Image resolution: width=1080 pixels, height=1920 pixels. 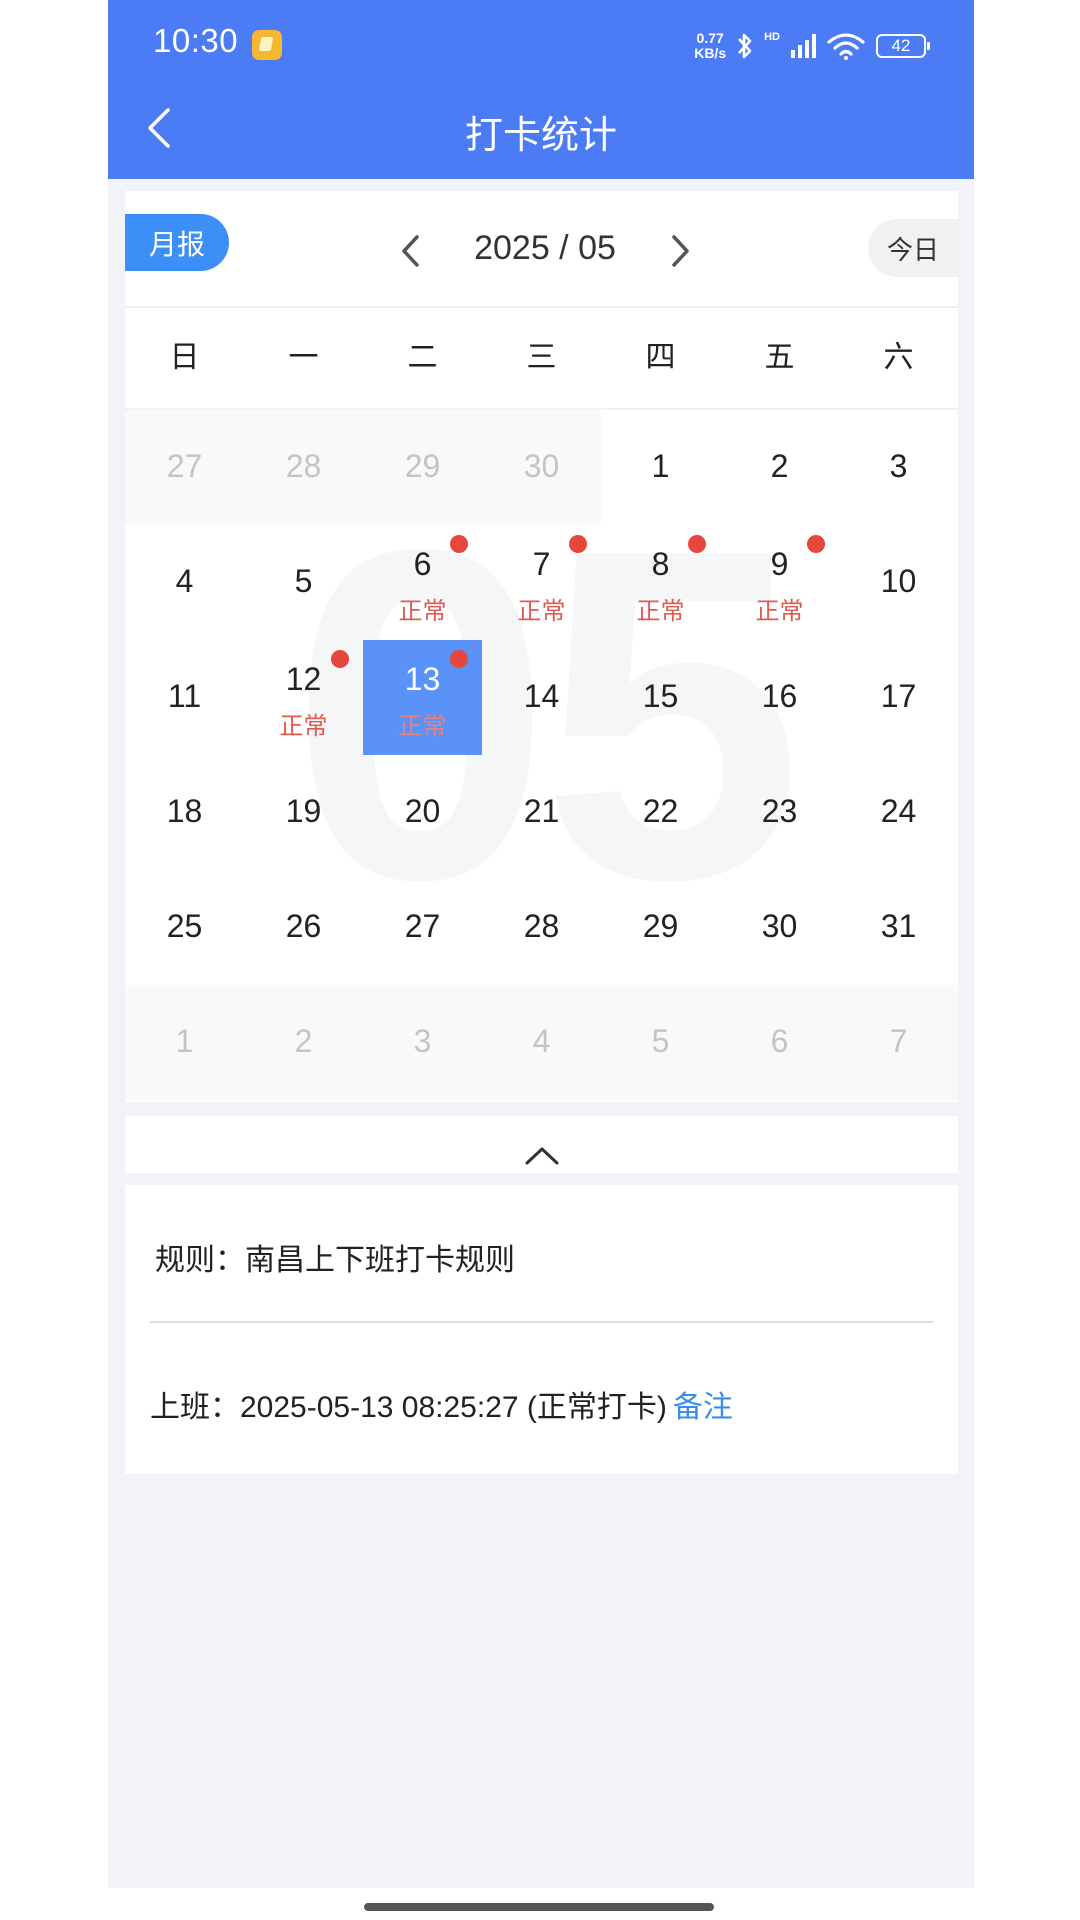 I want to click on calendar-day: 8 正常, so click(x=660, y=582).